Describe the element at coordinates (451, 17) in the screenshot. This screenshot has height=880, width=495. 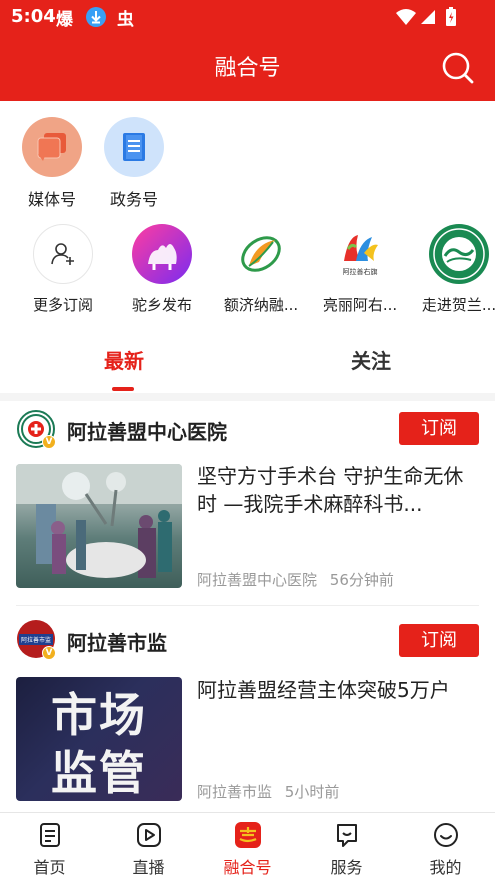
I see `battery-icon` at that location.